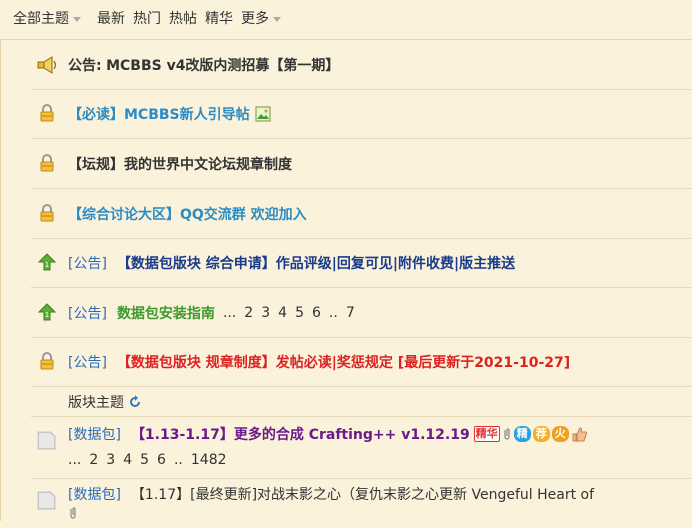 This screenshot has width=692, height=528. What do you see at coordinates (187, 214) in the screenshot?
I see `discuss-title: 【综合讨论大区】QQ交流群 欢迎加入` at bounding box center [187, 214].